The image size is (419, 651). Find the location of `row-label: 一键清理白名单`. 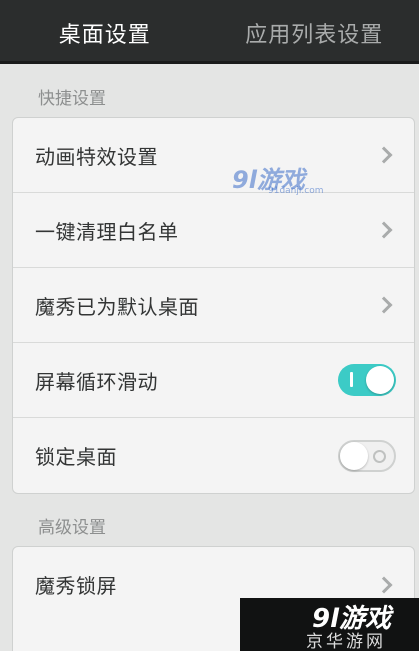

row-label: 一键清理白名单 is located at coordinates (107, 231).